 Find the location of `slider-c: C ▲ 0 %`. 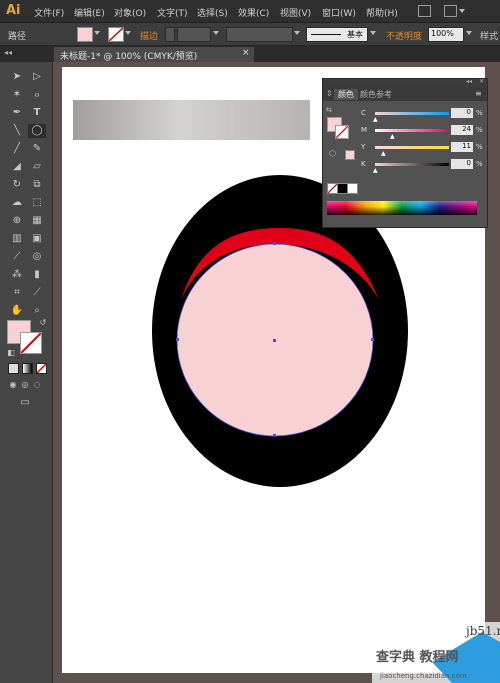

slider-c: C ▲ 0 % is located at coordinates (405, 115).